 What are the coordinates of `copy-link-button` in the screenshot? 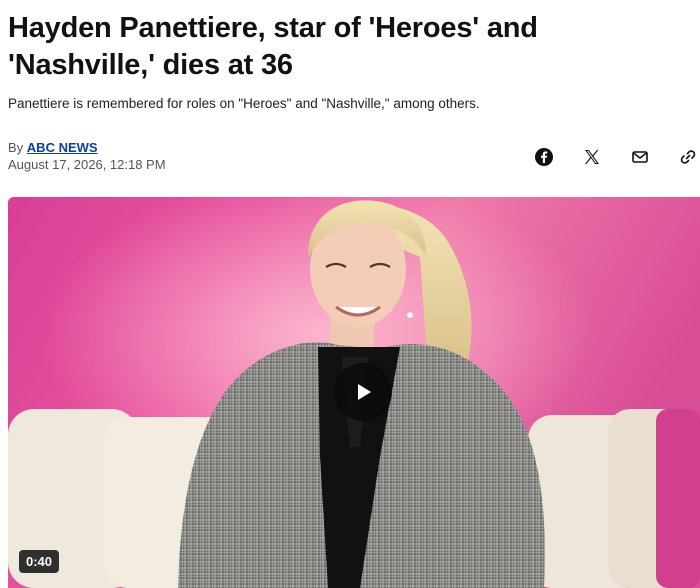 It's located at (682, 157).